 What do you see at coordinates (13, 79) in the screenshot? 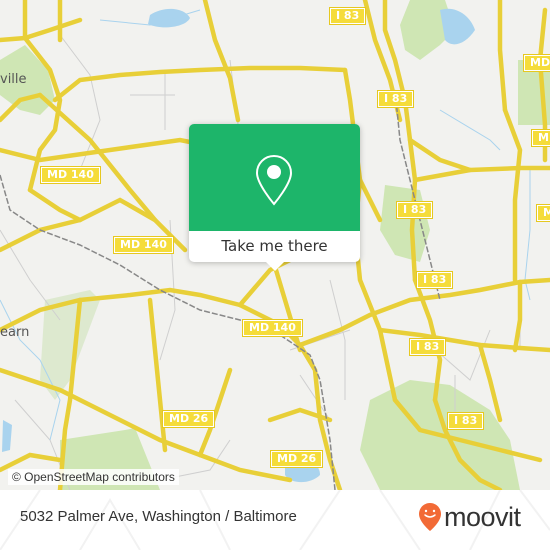
I see `place-label-pikesville: ville` at bounding box center [13, 79].